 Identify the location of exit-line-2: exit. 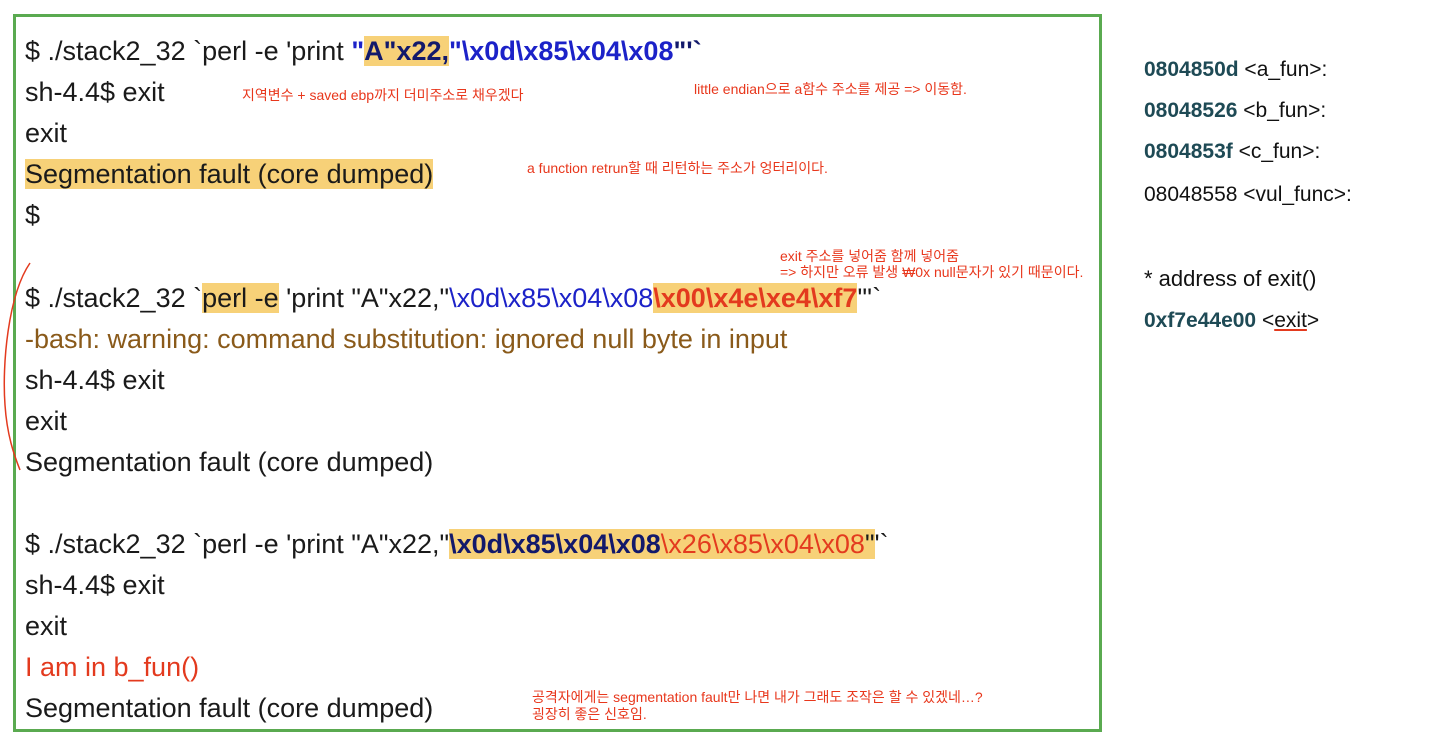
(46, 421).